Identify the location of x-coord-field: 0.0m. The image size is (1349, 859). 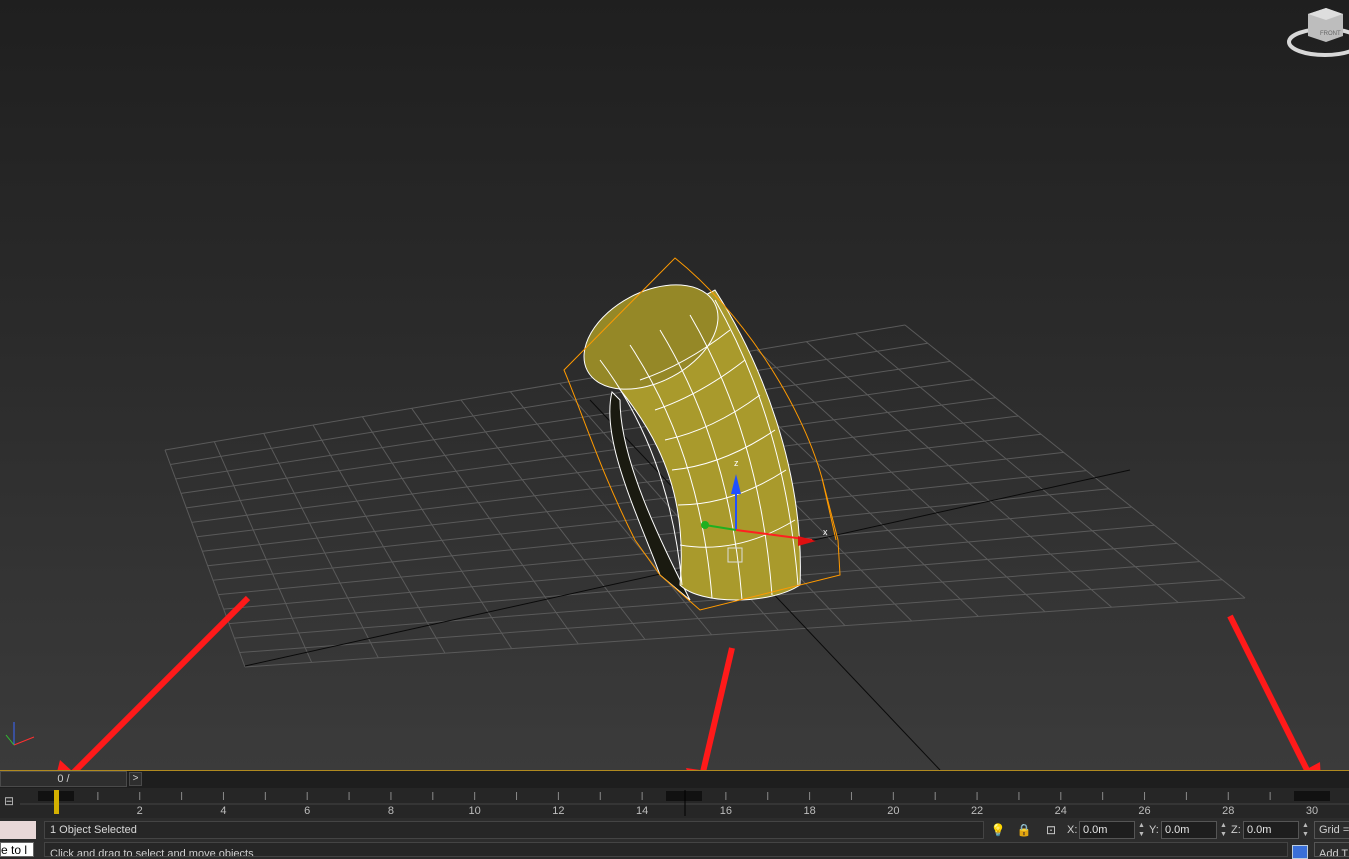
(1107, 830).